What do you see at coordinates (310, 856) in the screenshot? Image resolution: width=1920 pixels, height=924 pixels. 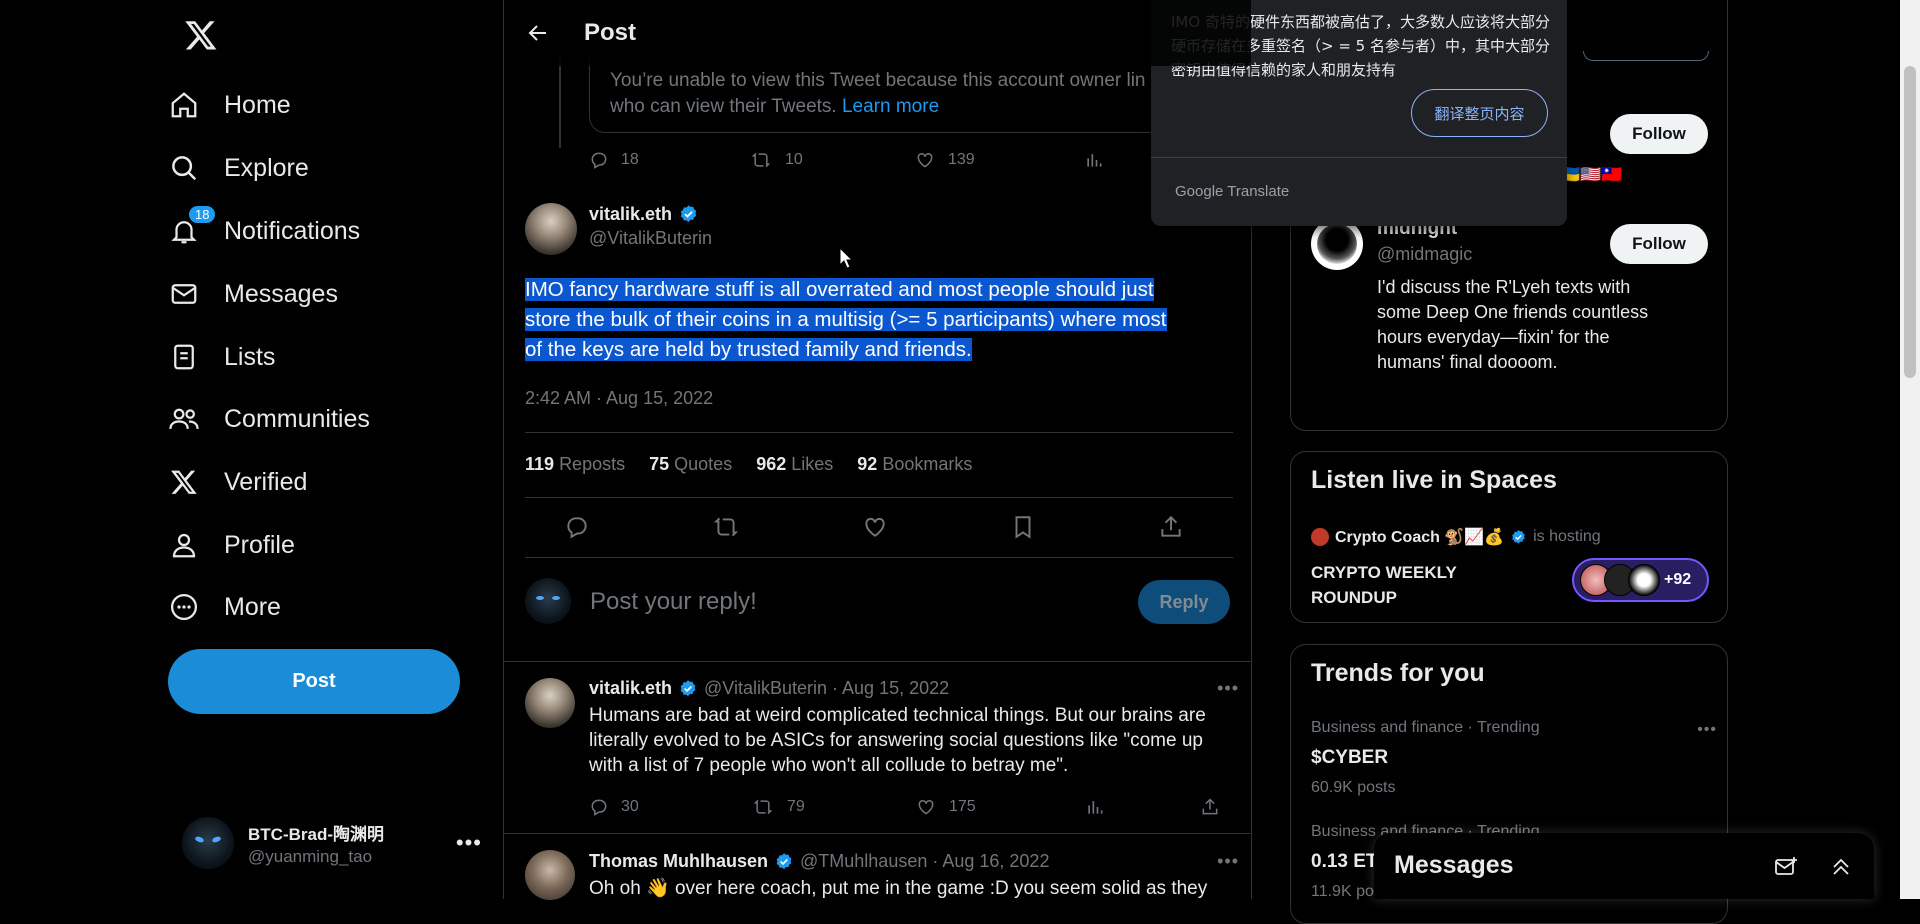 I see `account-handle: @yuanming_tao` at bounding box center [310, 856].